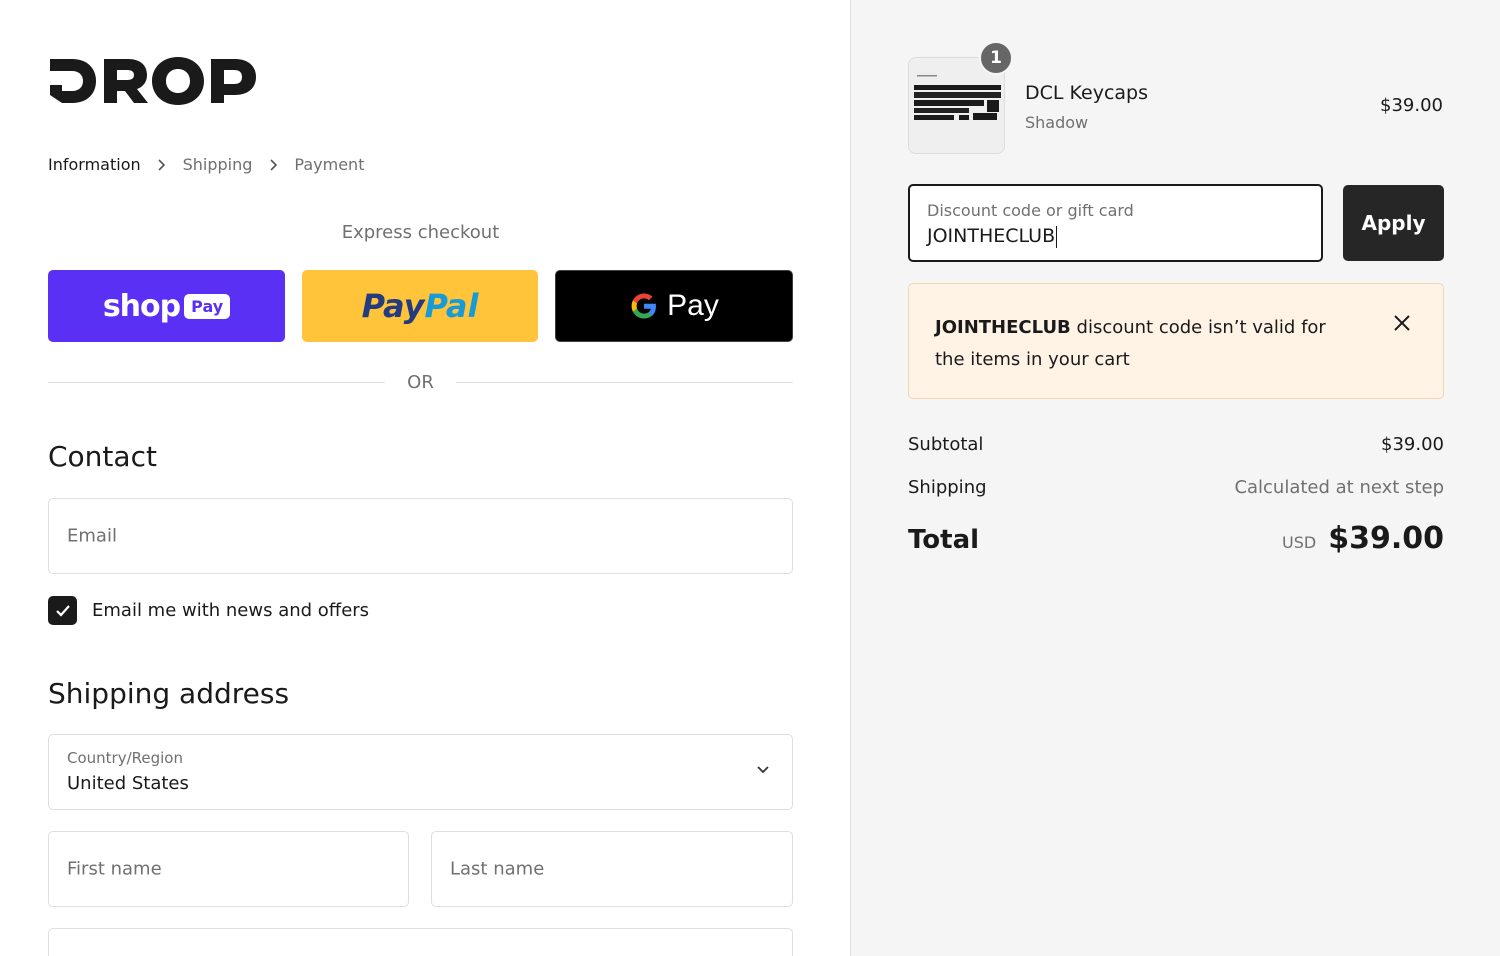 The image size is (1500, 956). What do you see at coordinates (1087, 93) in the screenshot?
I see `product-name: DCL Keycaps` at bounding box center [1087, 93].